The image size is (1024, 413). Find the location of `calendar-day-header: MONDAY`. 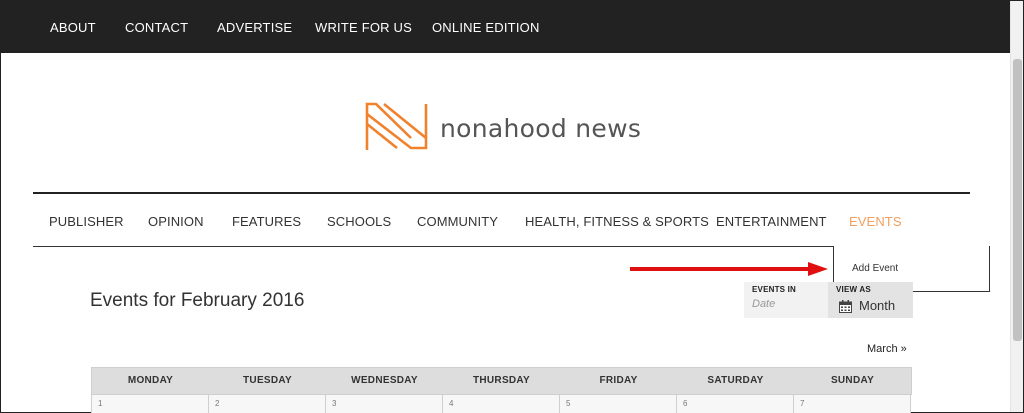

calendar-day-header: MONDAY is located at coordinates (150, 380).